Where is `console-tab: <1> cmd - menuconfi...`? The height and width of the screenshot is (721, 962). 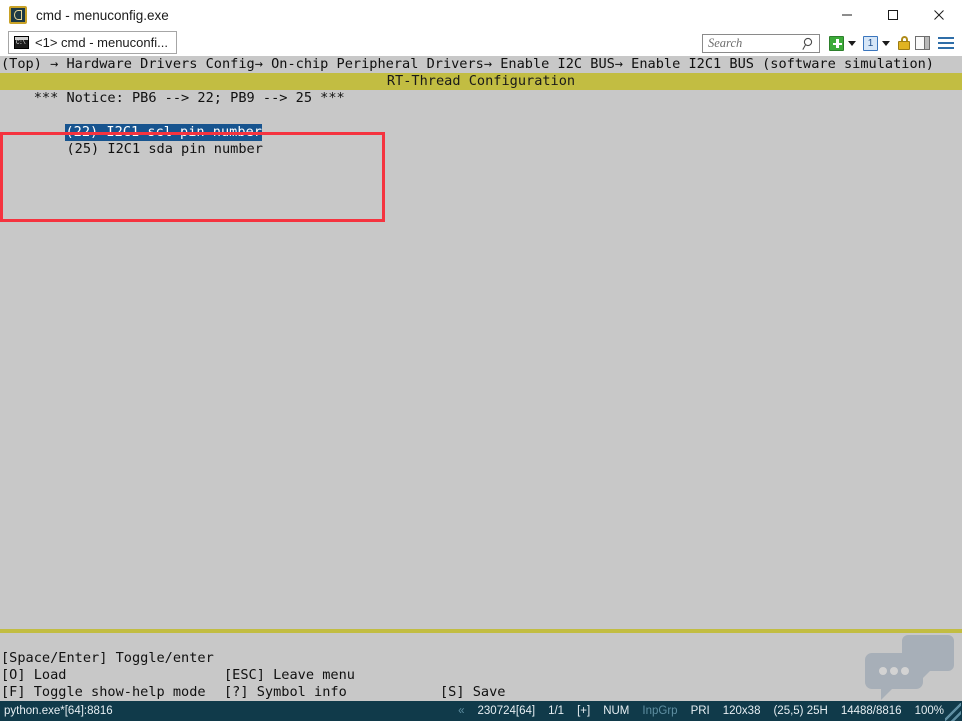 console-tab: <1> cmd - menuconfi... is located at coordinates (92, 42).